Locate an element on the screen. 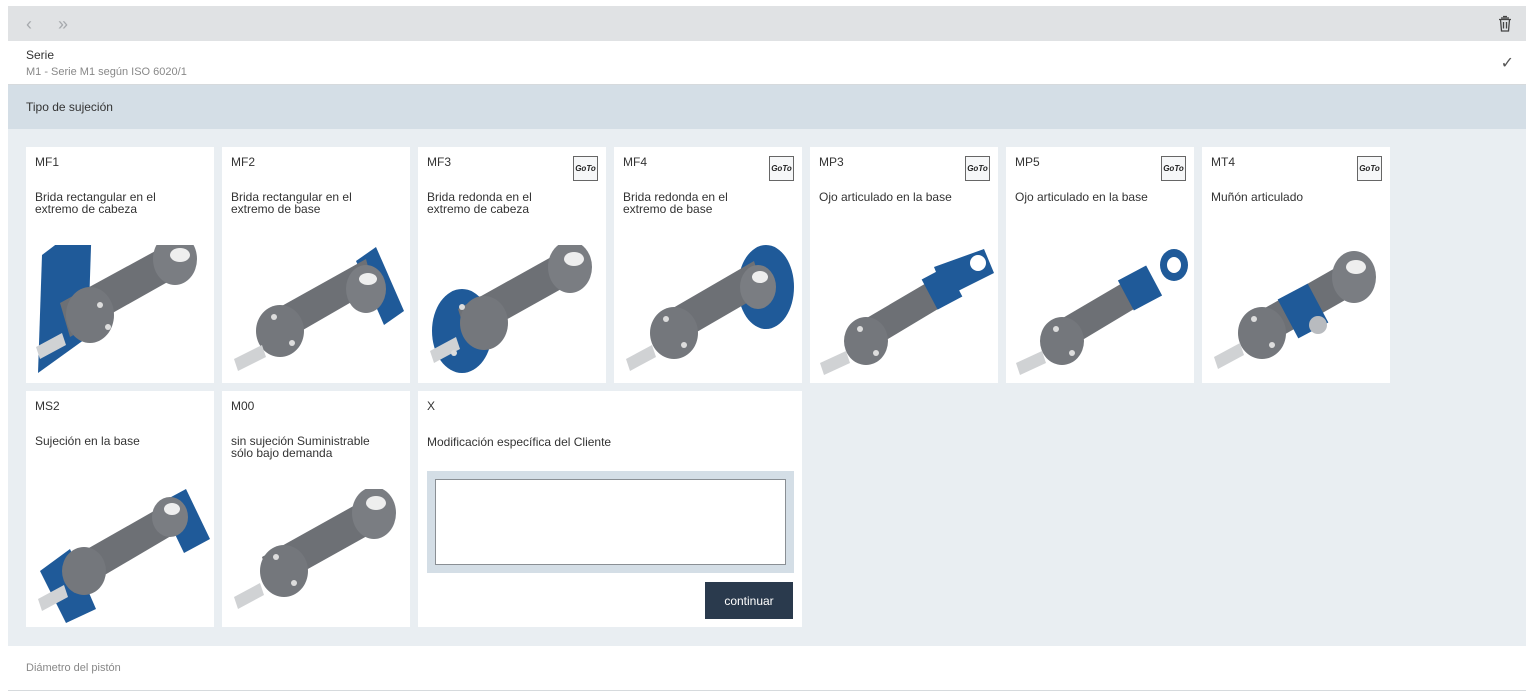  option-code: MS2 is located at coordinates (47, 406).